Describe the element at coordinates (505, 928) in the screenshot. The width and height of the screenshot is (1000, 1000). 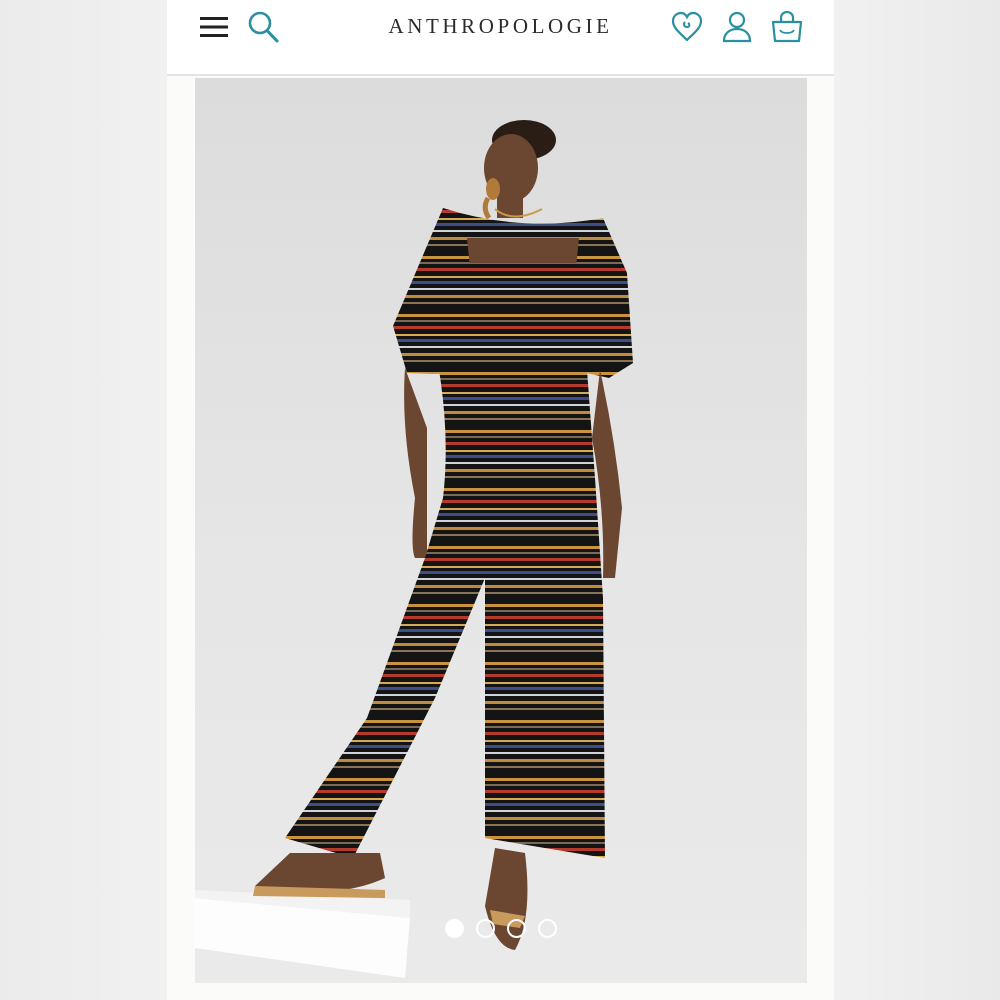
I see `carousel-dots` at that location.